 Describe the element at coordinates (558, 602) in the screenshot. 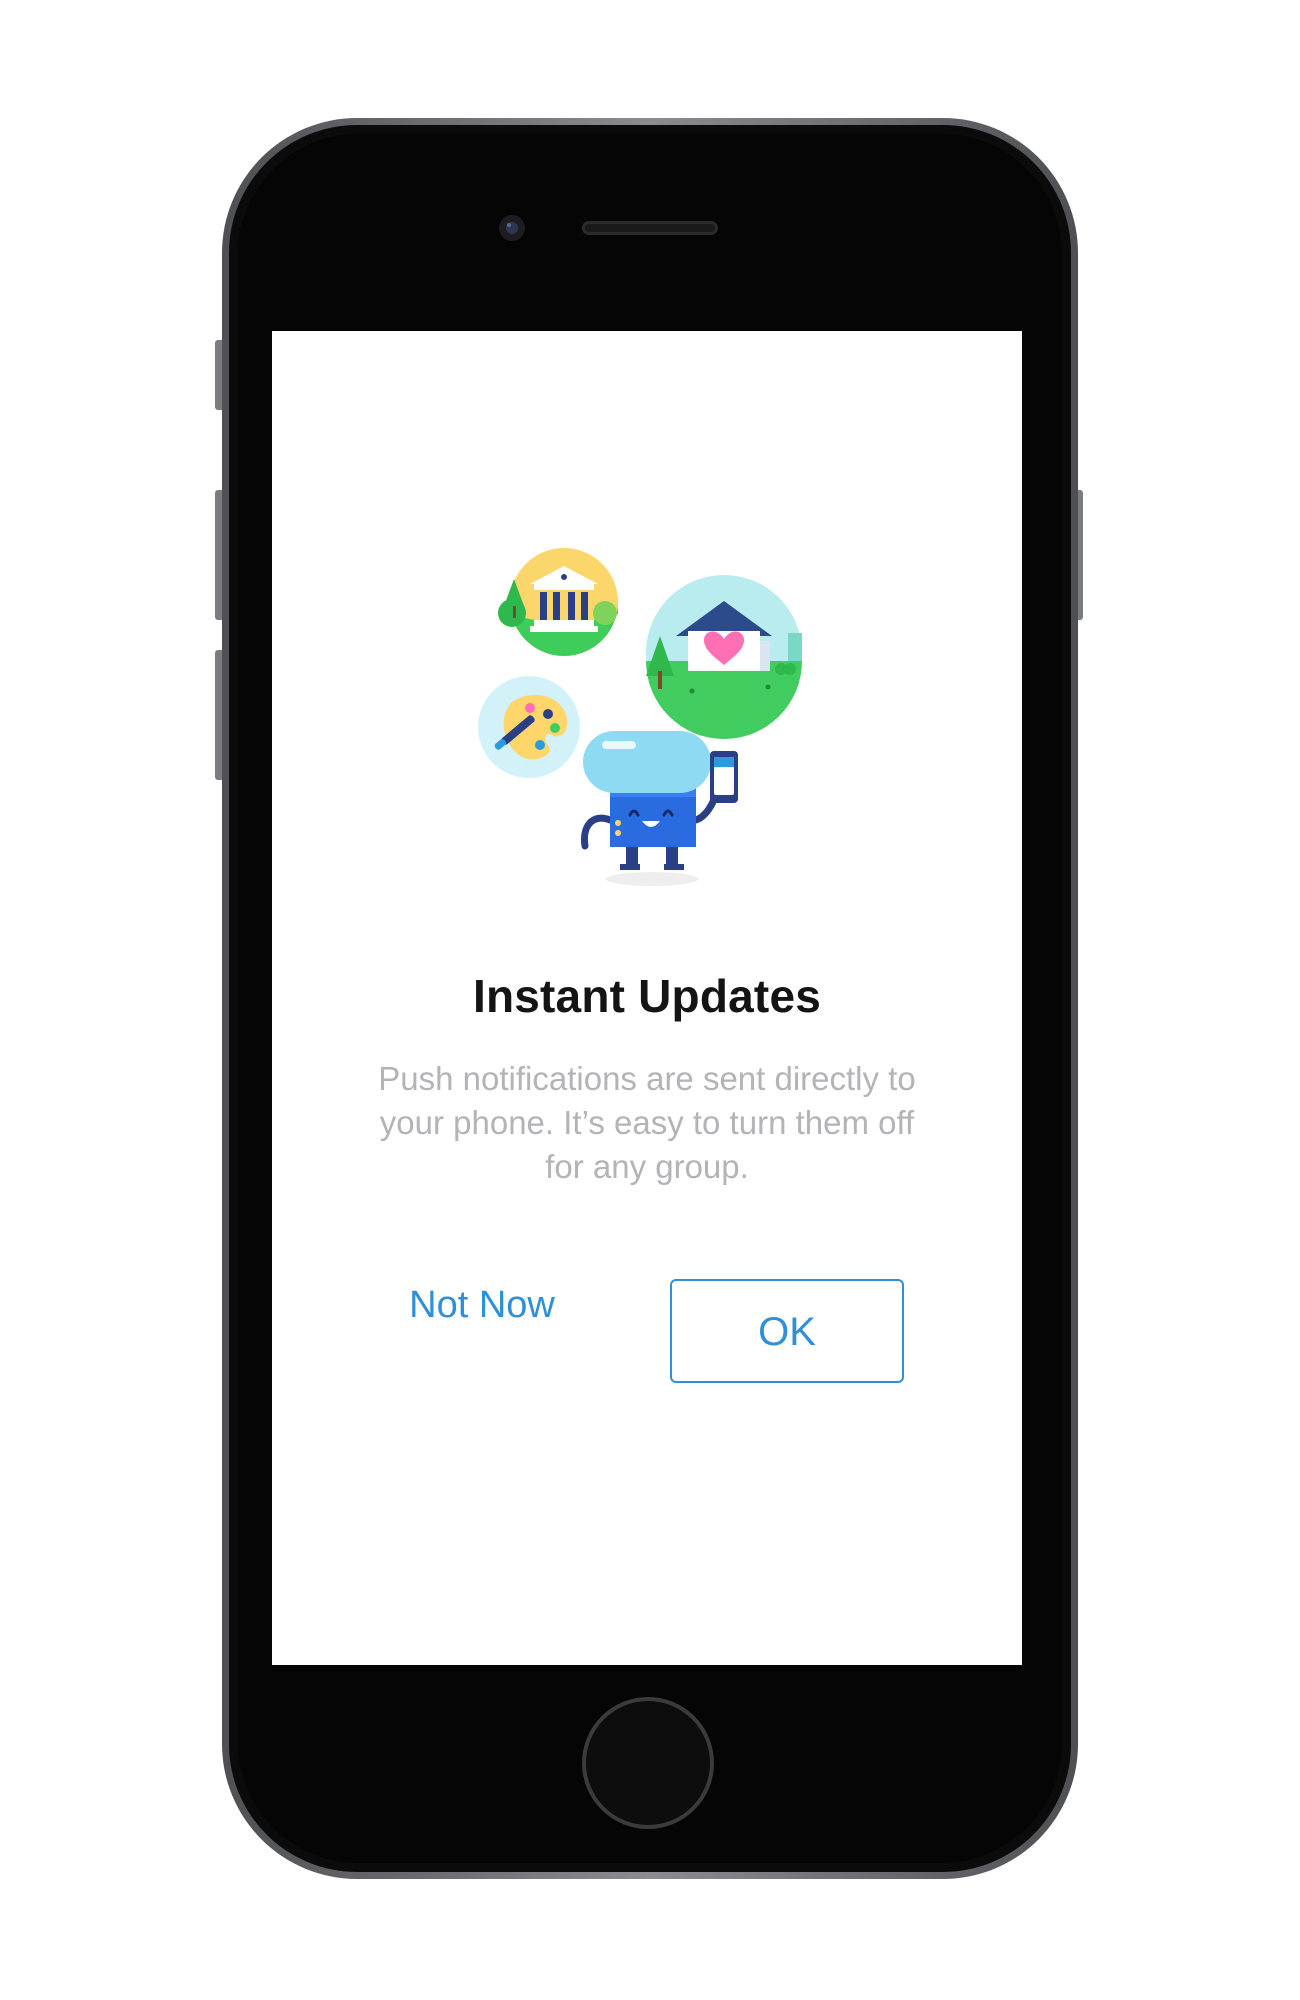

I see `museum-icon` at that location.